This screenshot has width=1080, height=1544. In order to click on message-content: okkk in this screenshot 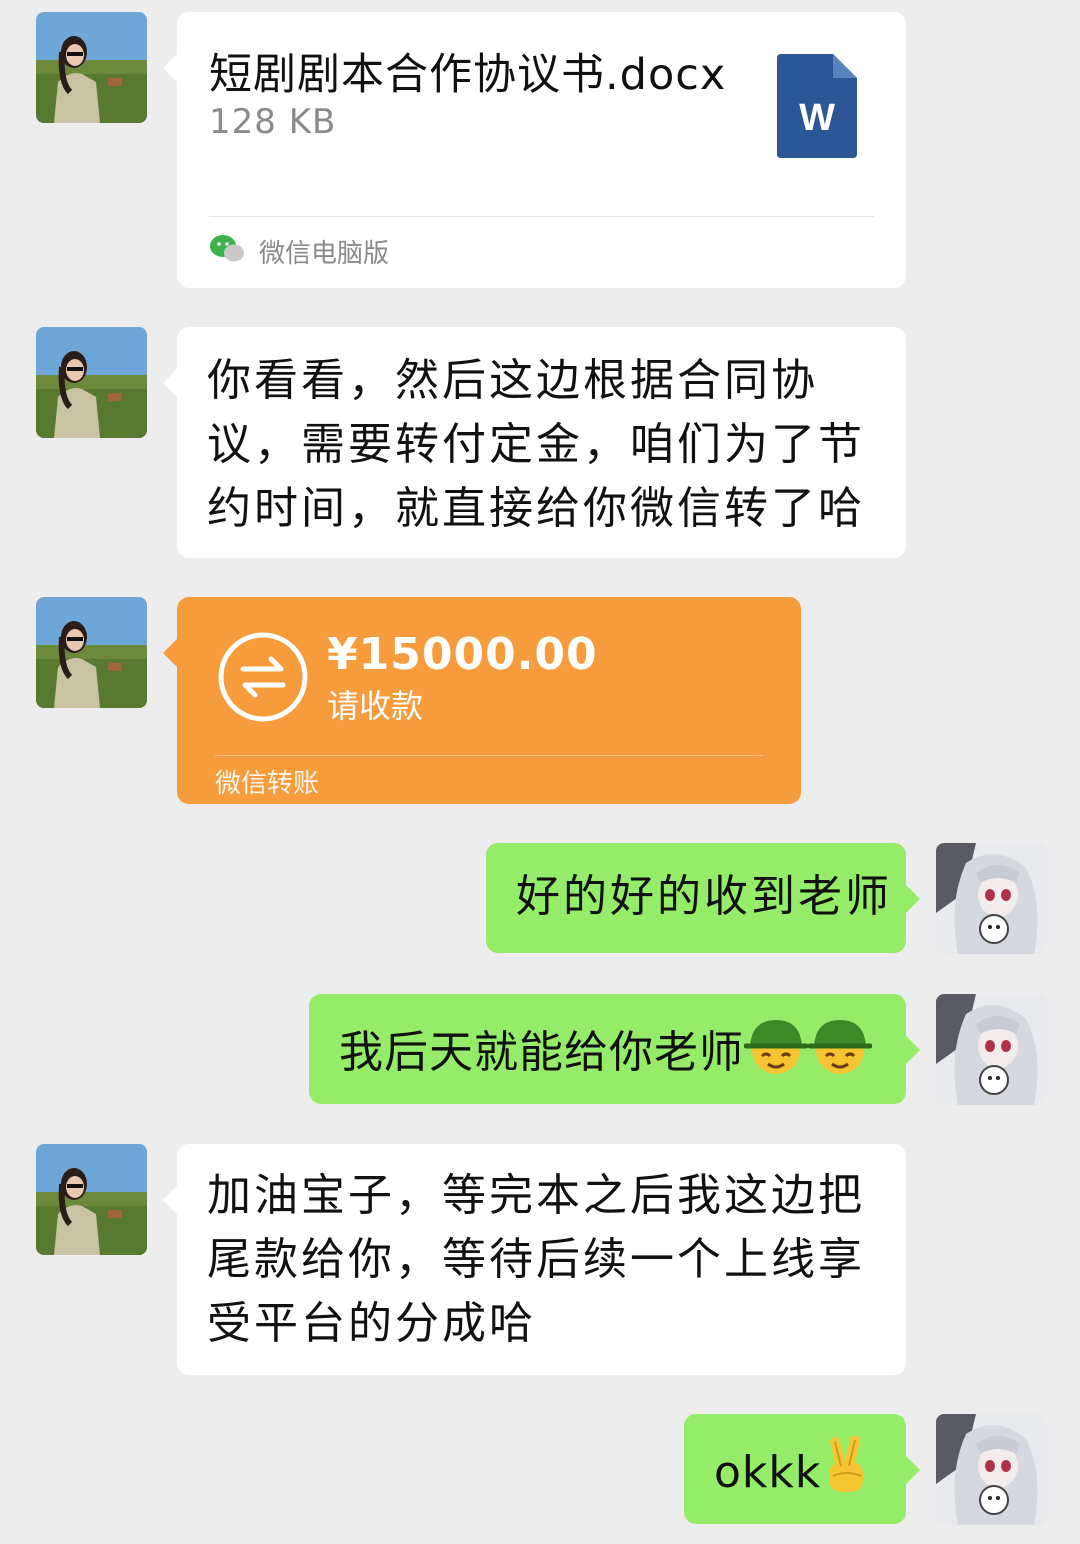, I will do `click(800, 1474)`.